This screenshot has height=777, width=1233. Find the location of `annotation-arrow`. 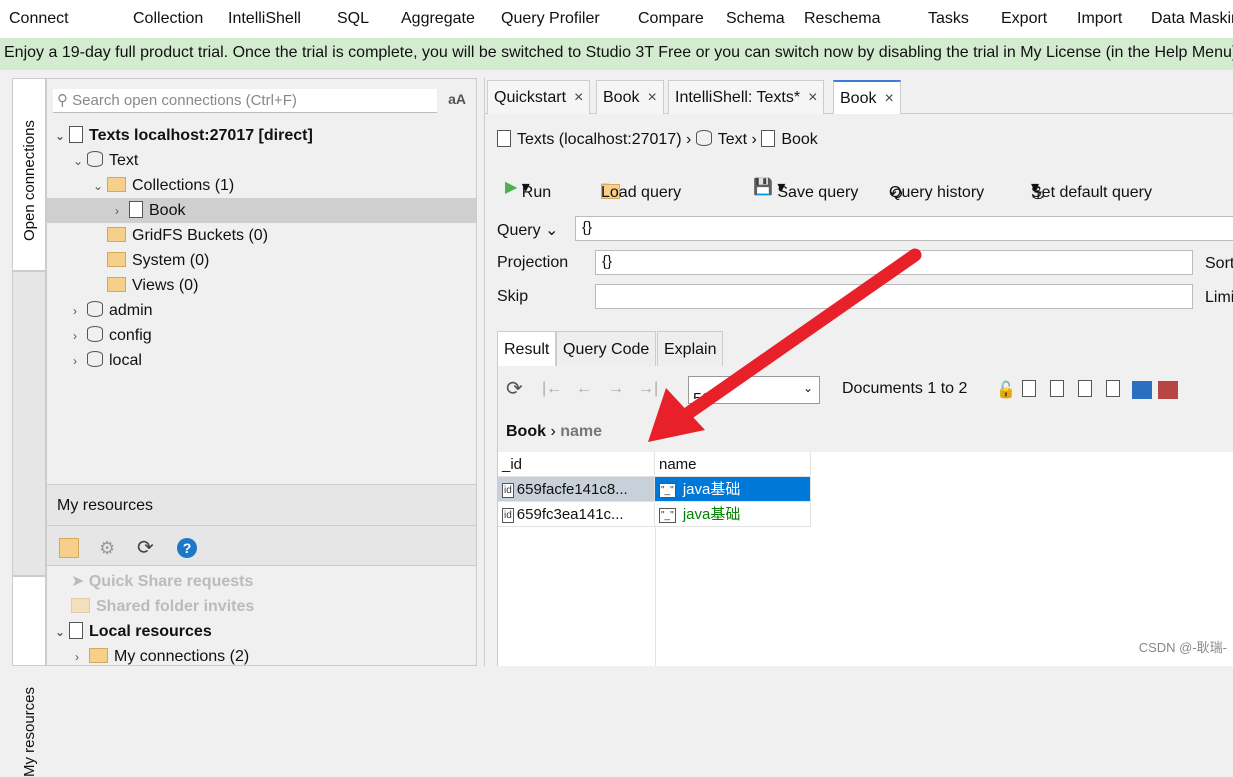

annotation-arrow is located at coordinates (785, 345).